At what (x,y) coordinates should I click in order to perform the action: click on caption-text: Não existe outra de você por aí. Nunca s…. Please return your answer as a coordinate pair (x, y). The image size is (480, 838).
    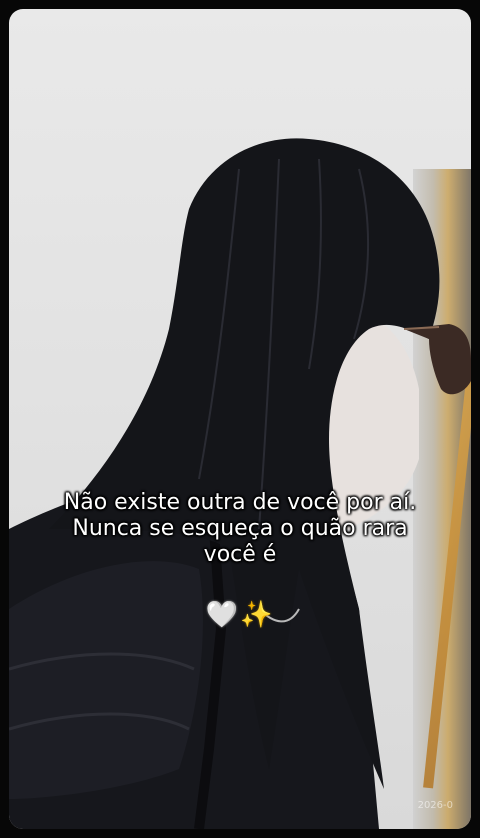
    Looking at the image, I should click on (240, 529).